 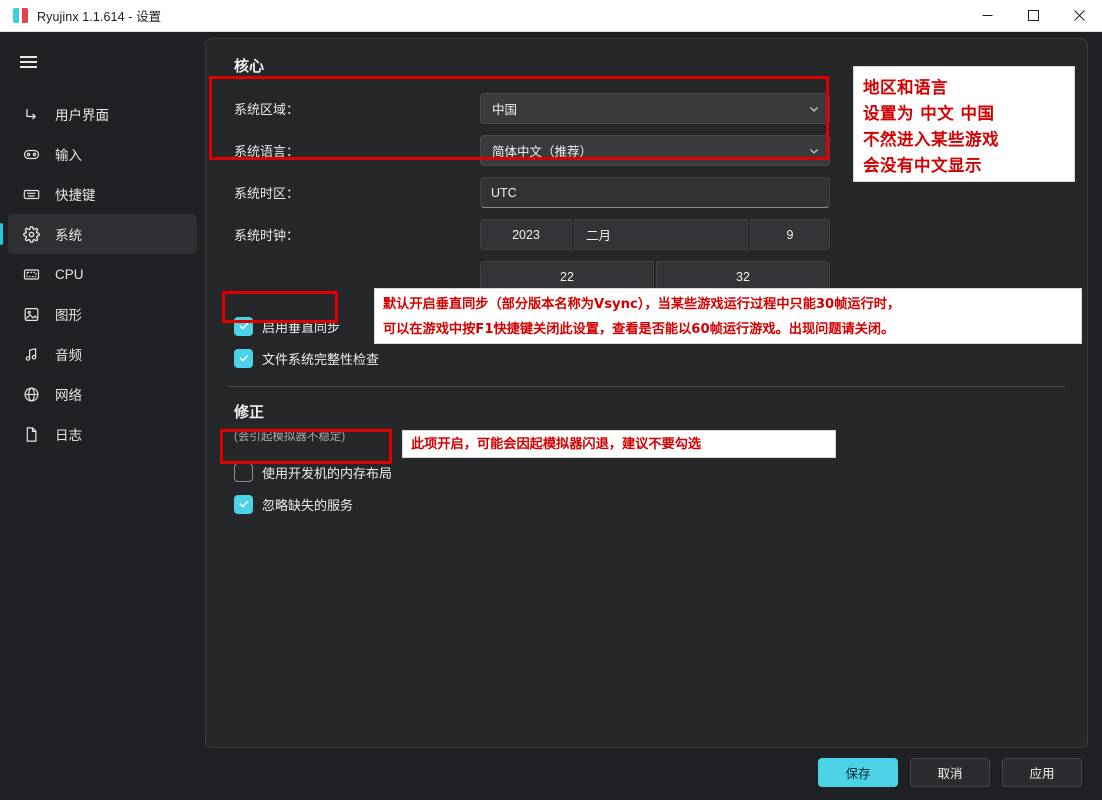 I want to click on checkbox-row-ignore-missing-services: 忽略缺失的服务, so click(x=287, y=504).